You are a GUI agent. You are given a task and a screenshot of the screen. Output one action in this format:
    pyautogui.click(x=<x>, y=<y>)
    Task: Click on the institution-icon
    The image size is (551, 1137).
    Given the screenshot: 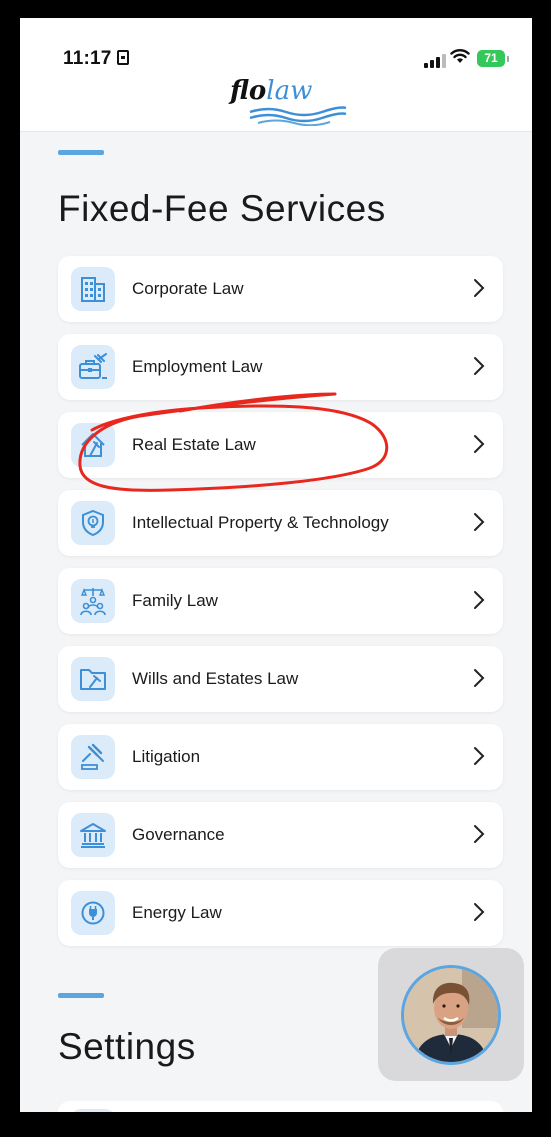 What is the action you would take?
    pyautogui.click(x=93, y=835)
    